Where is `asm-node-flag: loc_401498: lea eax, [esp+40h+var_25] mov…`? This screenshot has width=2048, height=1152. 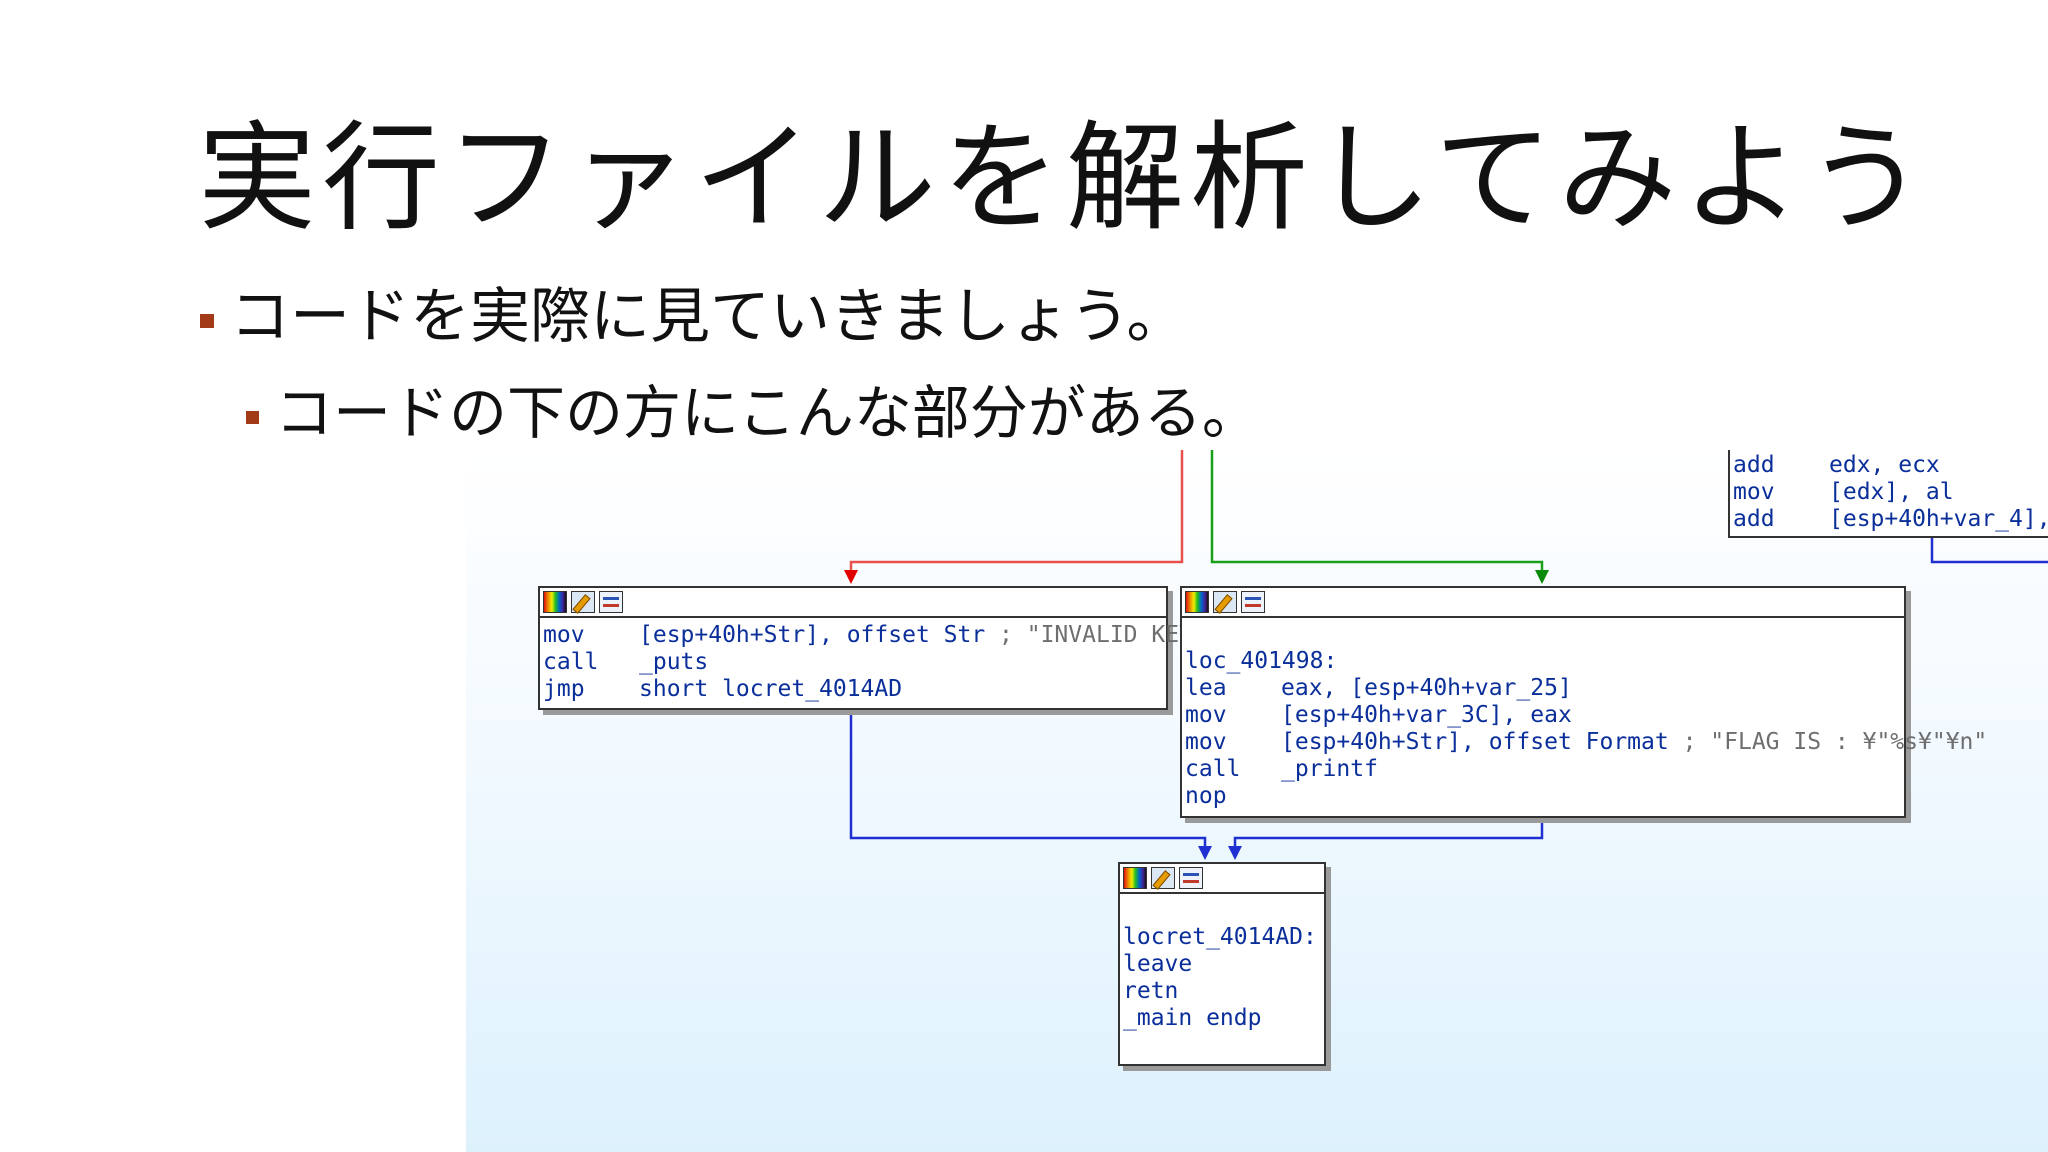
asm-node-flag: loc_401498: lea eax, [esp+40h+var_25] mov… is located at coordinates (1583, 702).